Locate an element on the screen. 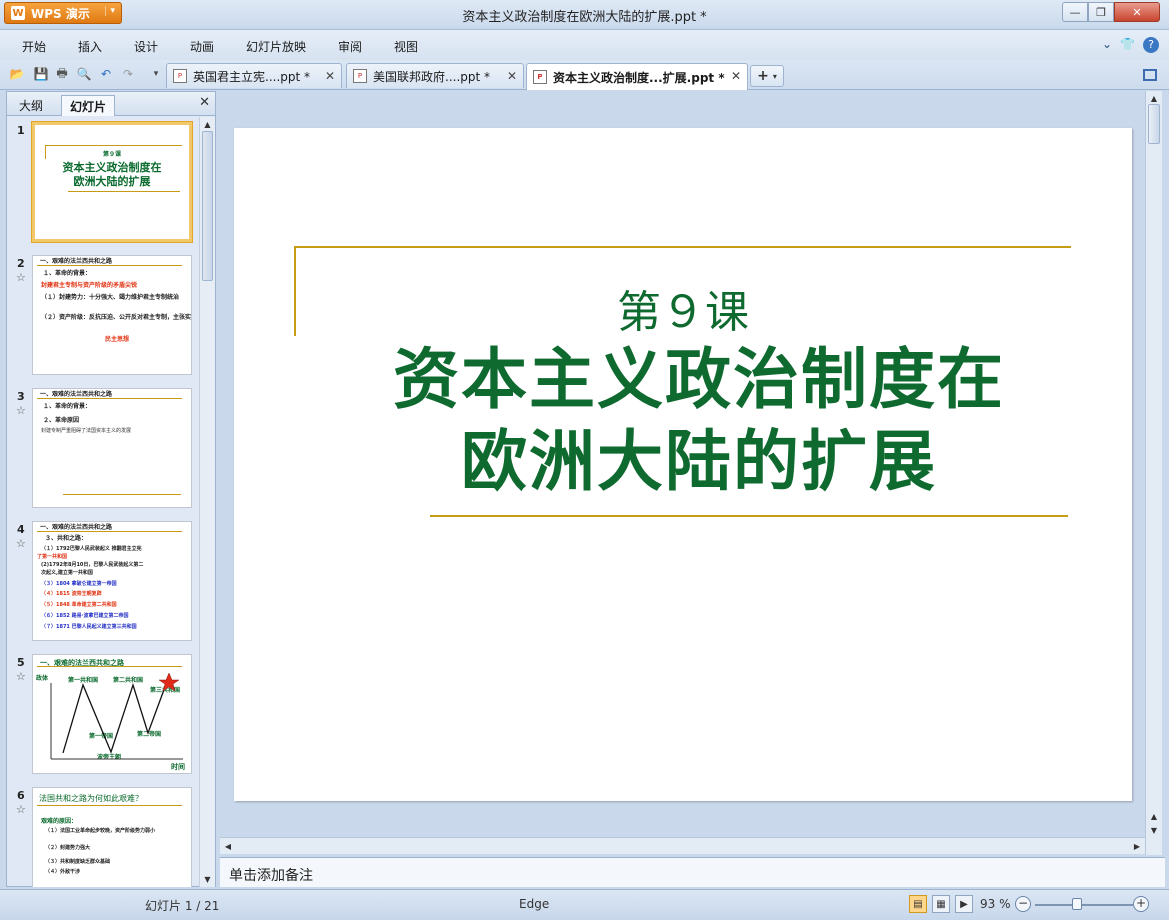 This screenshot has height=920, width=1169. normal-view-icon: ▤ is located at coordinates (918, 904).